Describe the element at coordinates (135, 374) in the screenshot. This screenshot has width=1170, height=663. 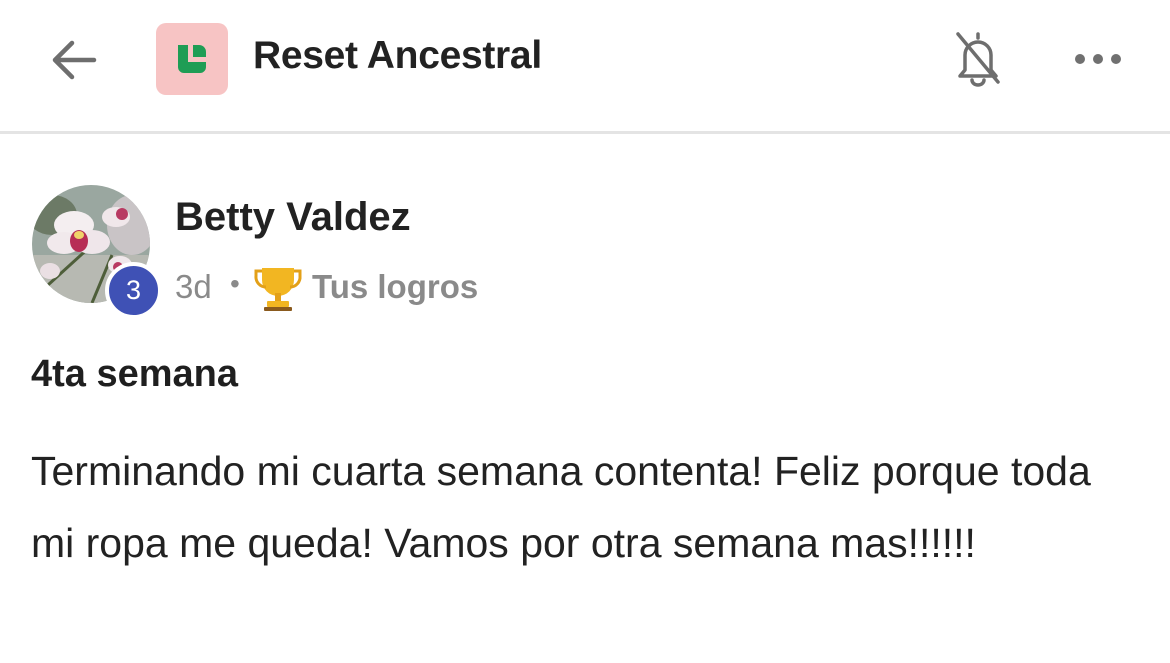
I see `post-title: 4ta semana` at that location.